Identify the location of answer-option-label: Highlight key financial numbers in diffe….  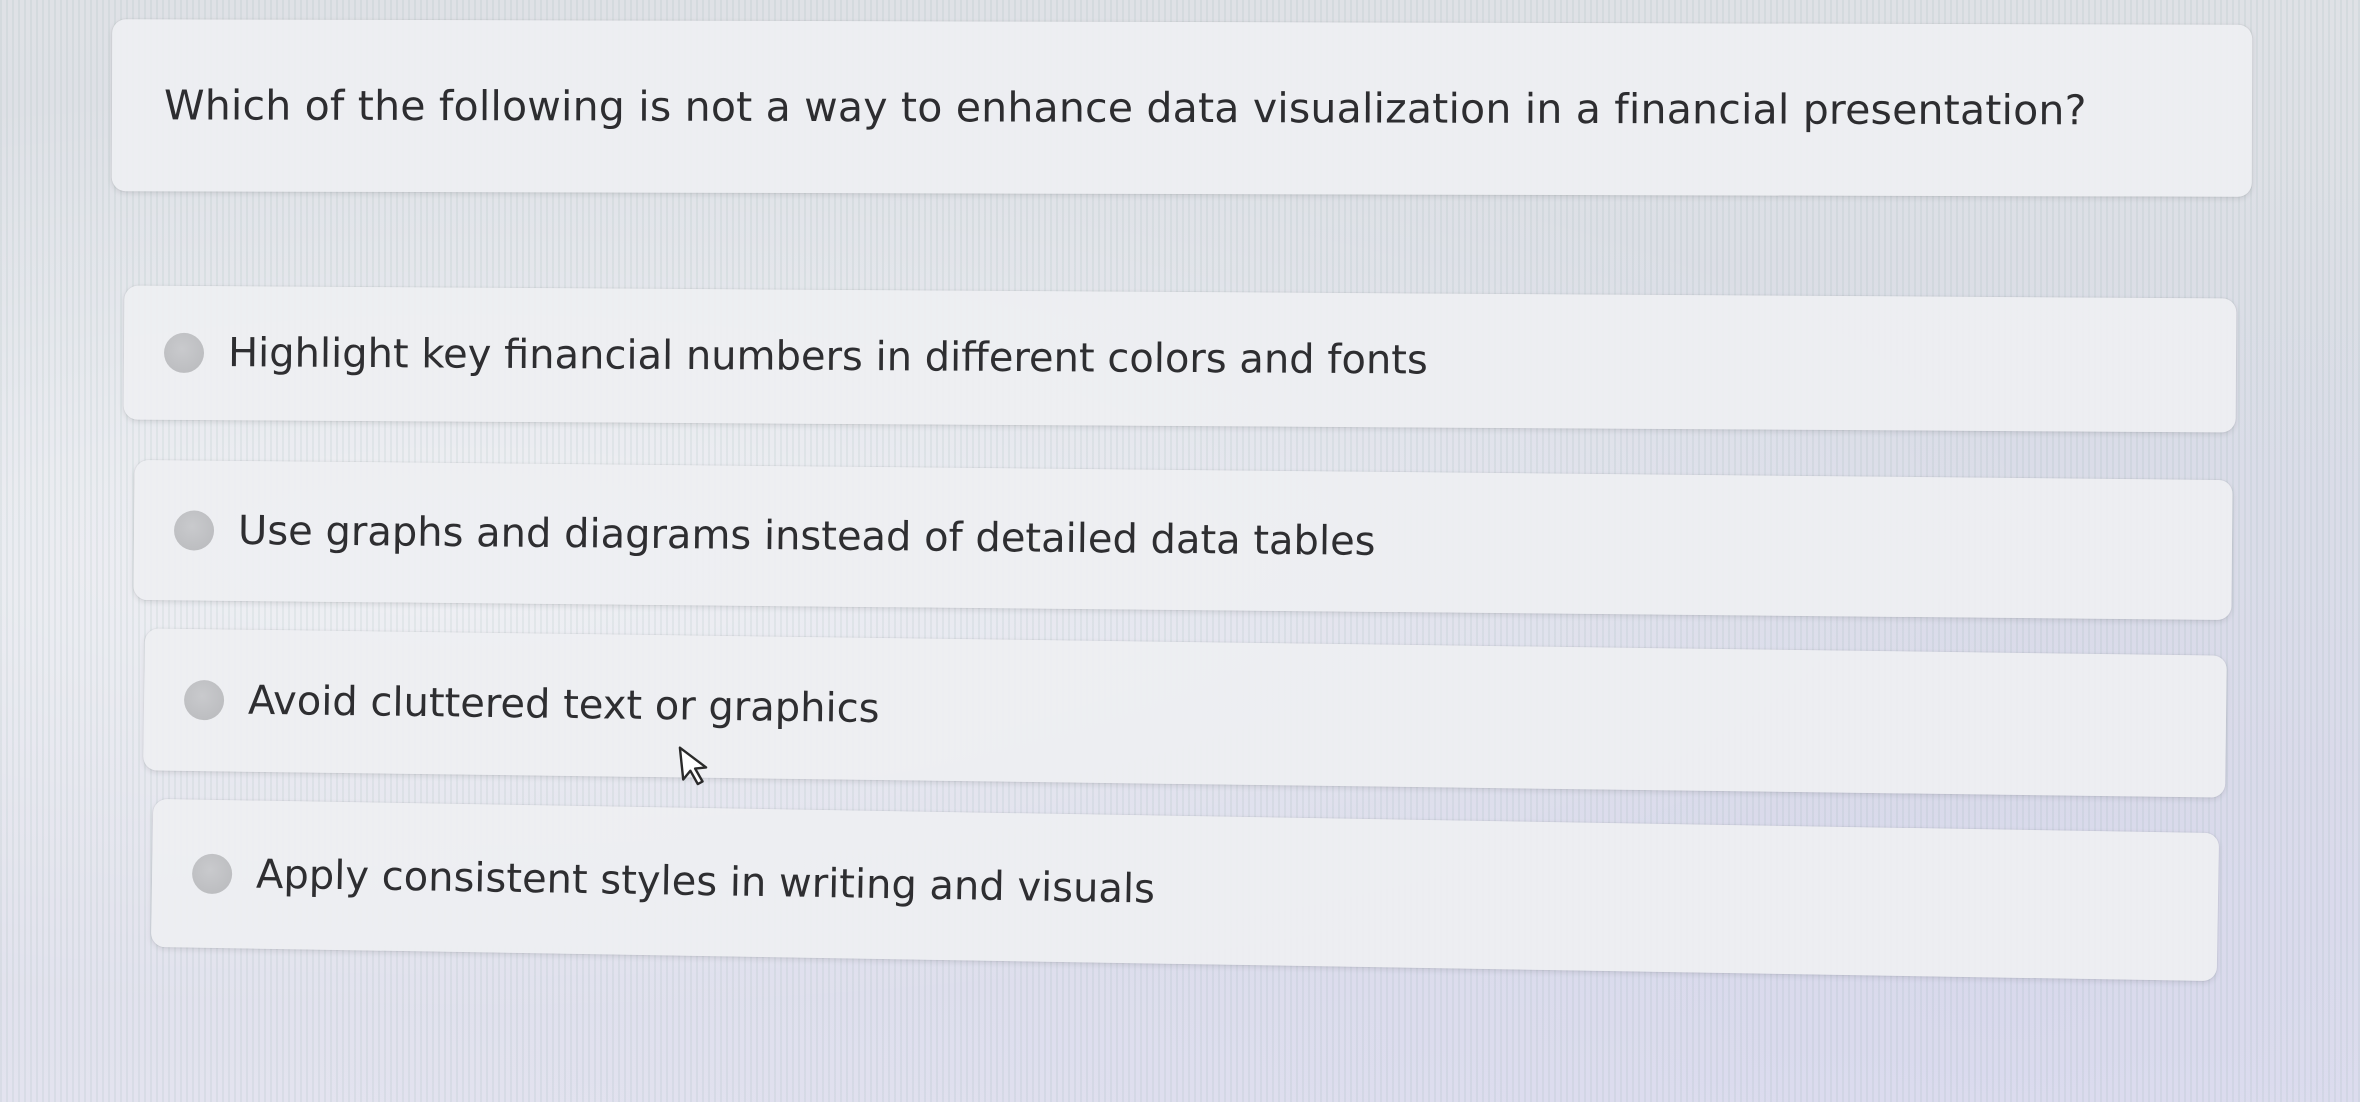
(827, 357).